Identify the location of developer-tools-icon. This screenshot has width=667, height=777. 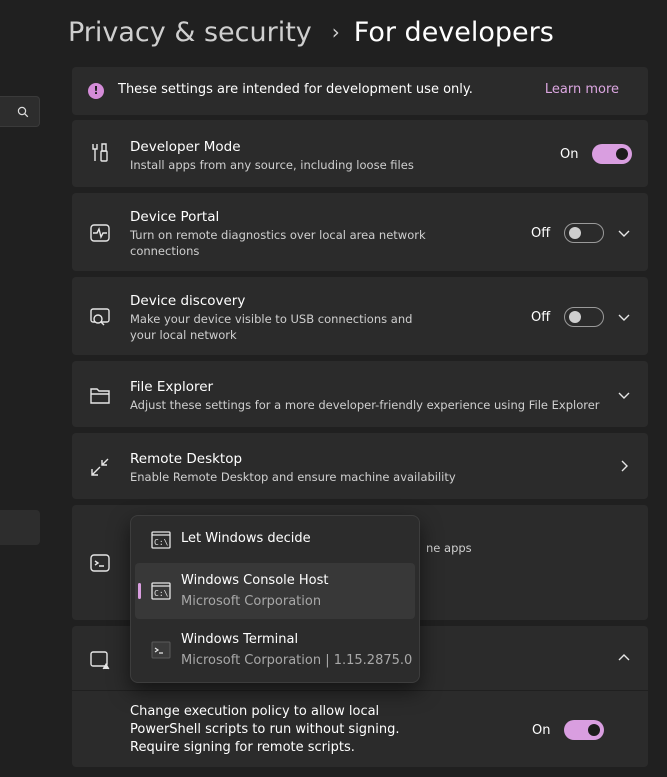
(100, 152).